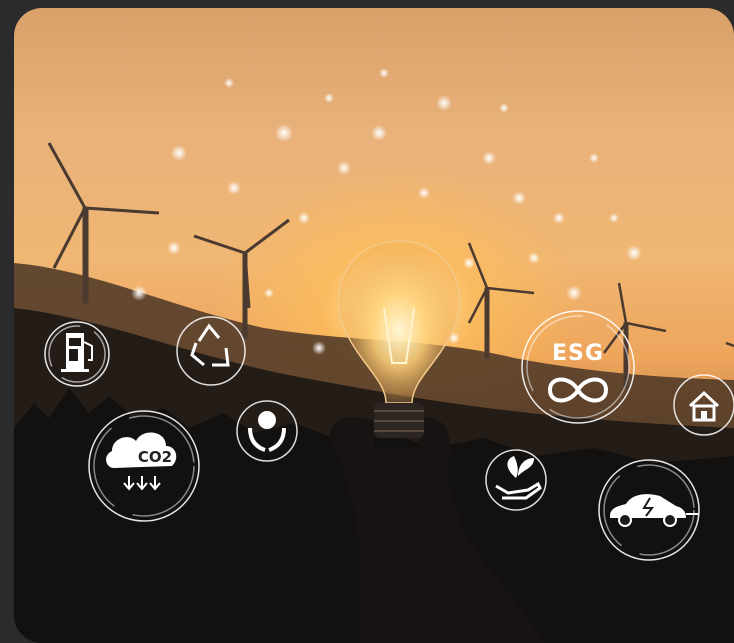 This screenshot has height=643, width=734. I want to click on esg-label: ESG, so click(578, 353).